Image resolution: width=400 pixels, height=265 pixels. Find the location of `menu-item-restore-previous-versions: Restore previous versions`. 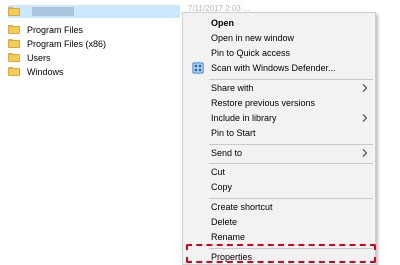

menu-item-restore-previous-versions: Restore previous versions is located at coordinates (279, 103).